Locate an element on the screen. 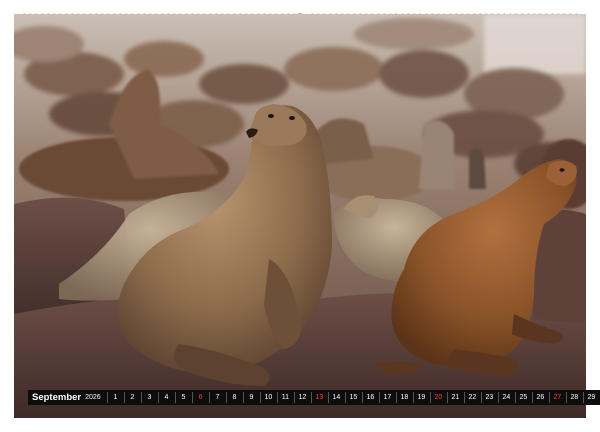 The width and height of the screenshot is (600, 432). day-cell: 1 is located at coordinates (115, 397).